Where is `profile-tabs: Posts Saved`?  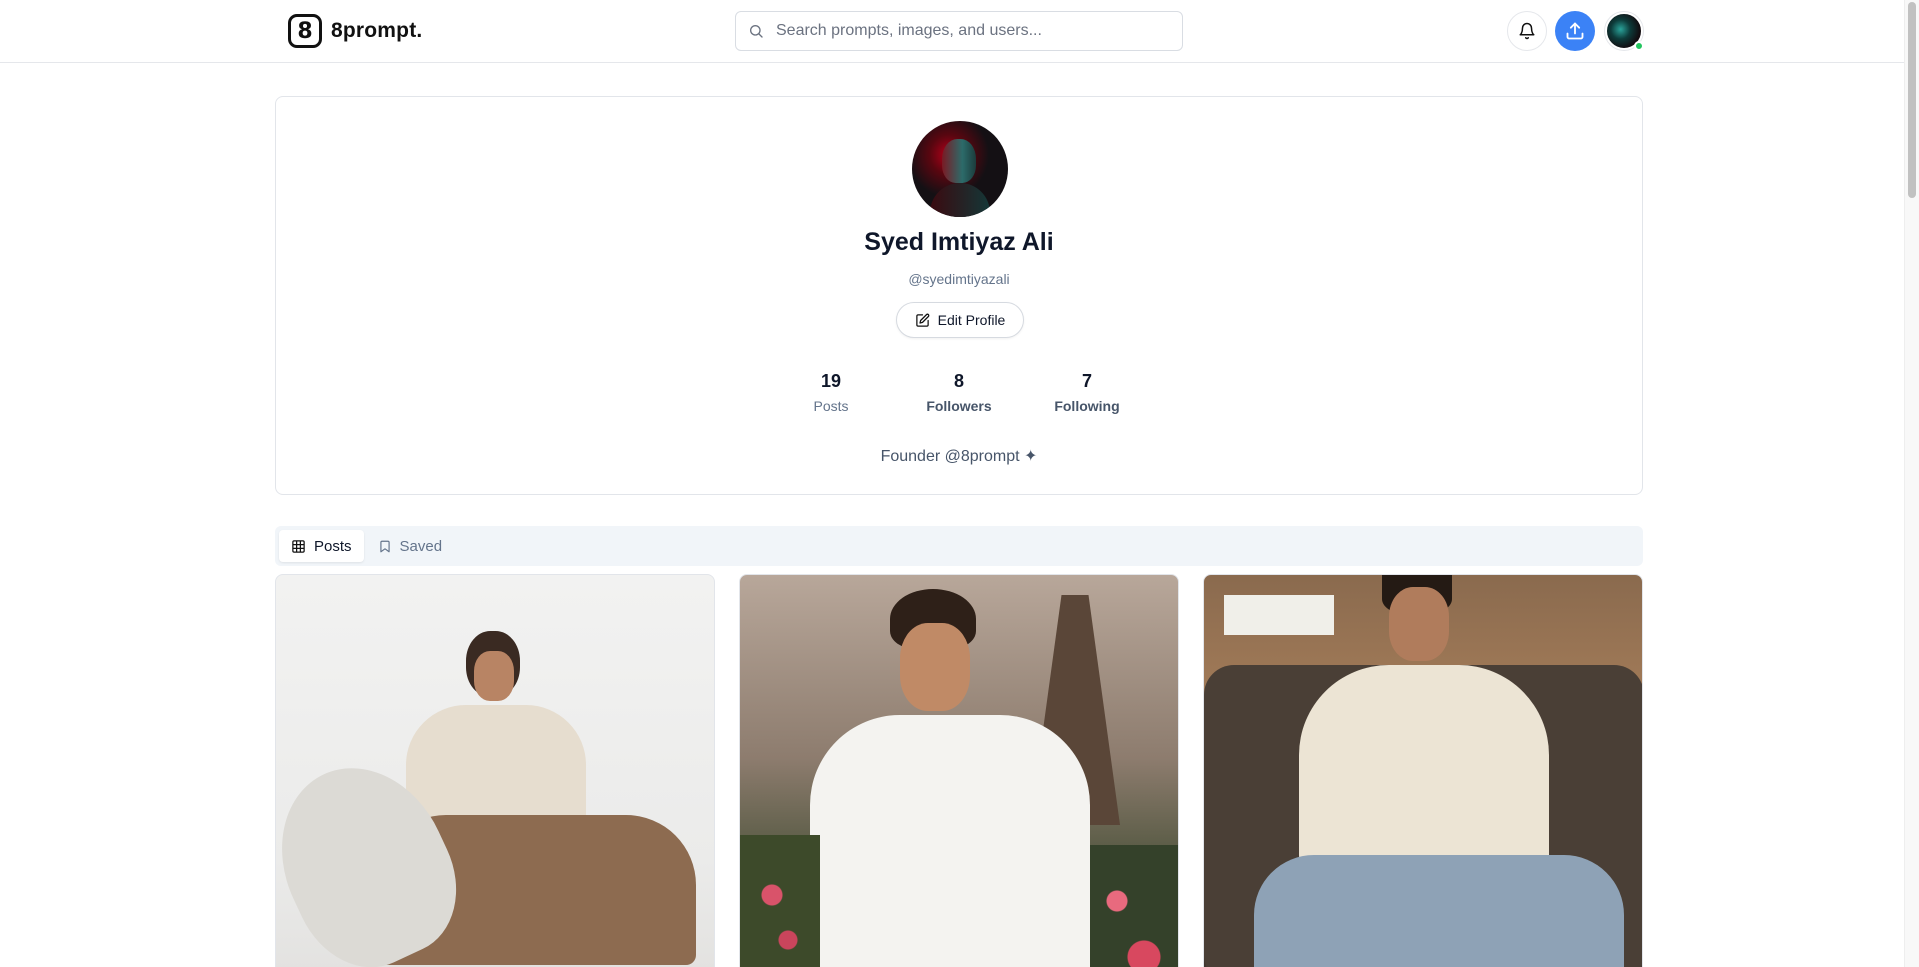
profile-tabs: Posts Saved is located at coordinates (959, 546).